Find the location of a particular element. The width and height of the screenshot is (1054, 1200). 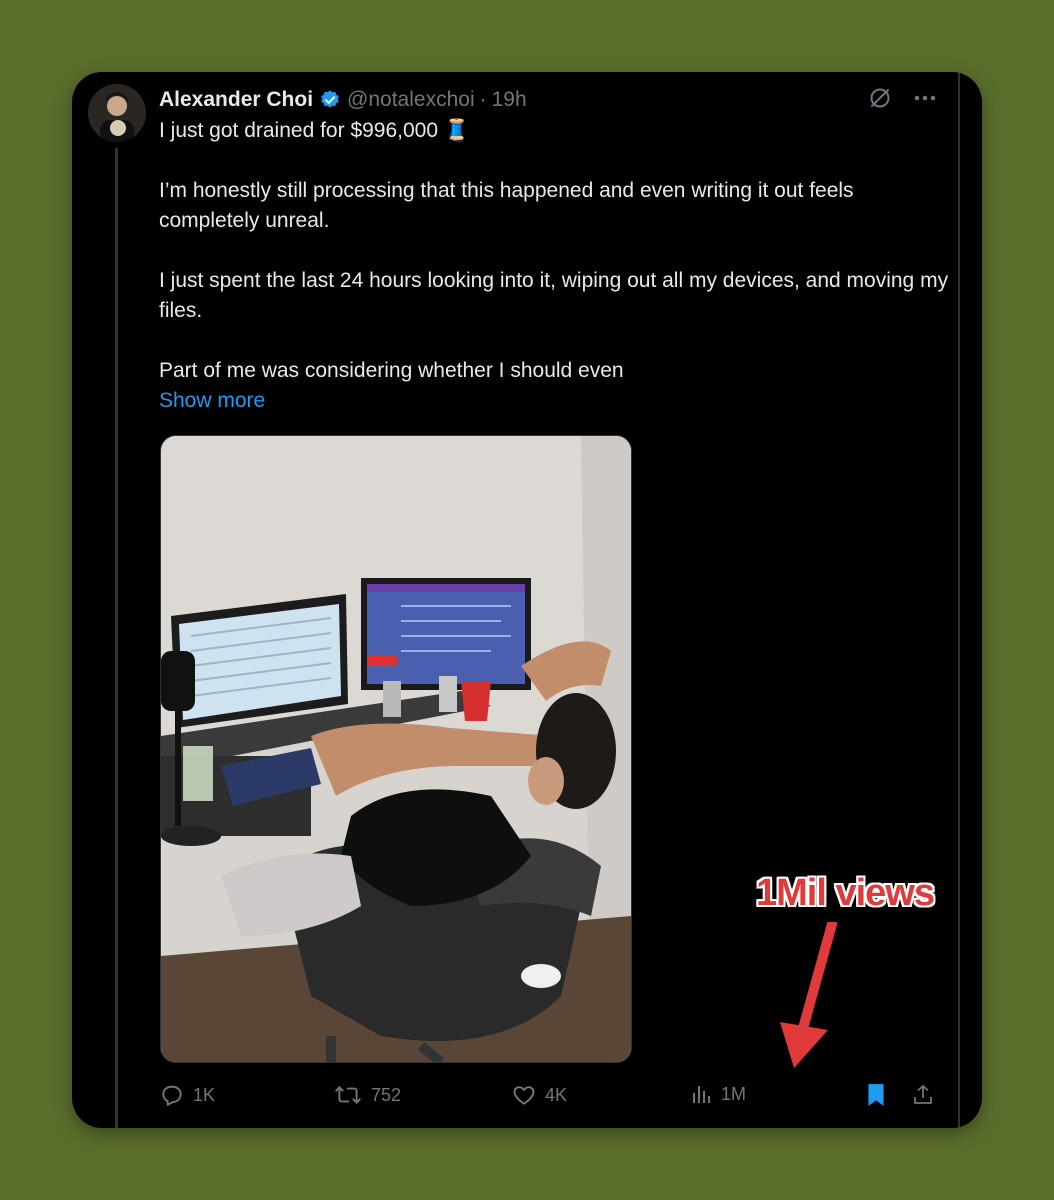

annotation-label: 1Mil views is located at coordinates (845, 893).